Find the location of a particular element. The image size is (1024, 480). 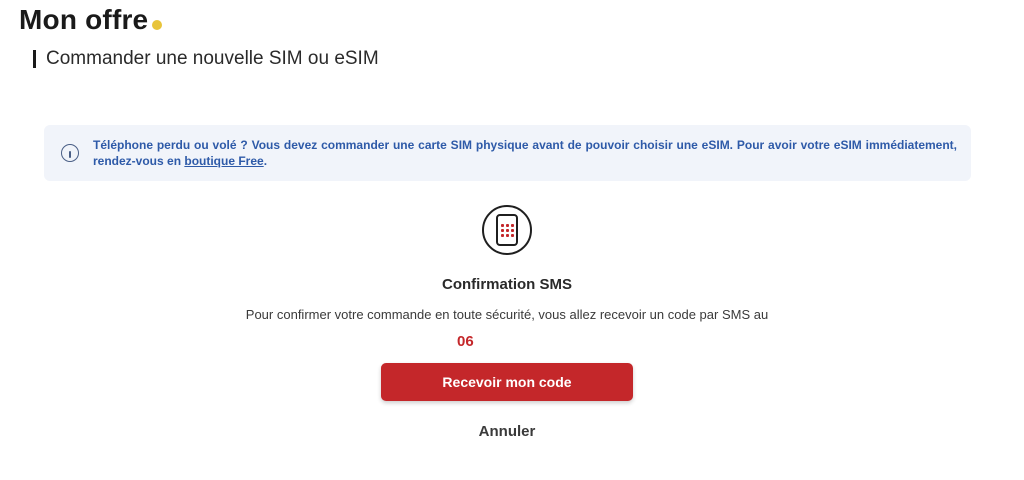

section-subtitle: Commander une nouvelle SIM ou eSIM is located at coordinates (206, 58).